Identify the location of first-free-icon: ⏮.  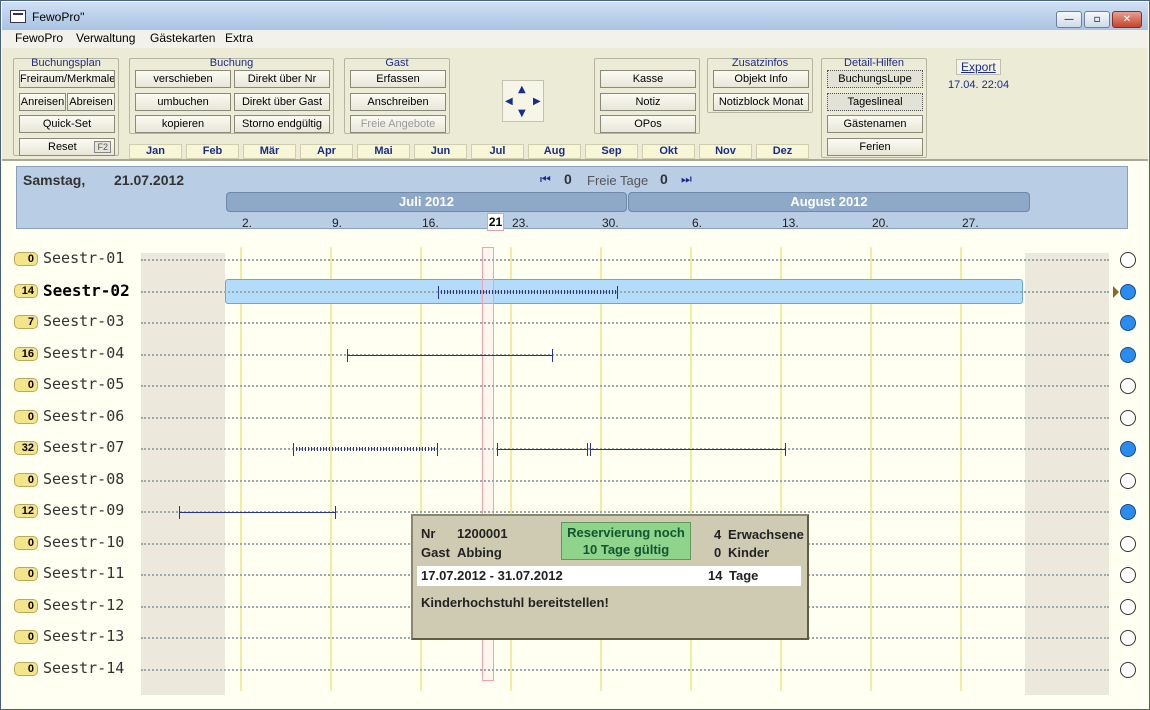
(545, 179).